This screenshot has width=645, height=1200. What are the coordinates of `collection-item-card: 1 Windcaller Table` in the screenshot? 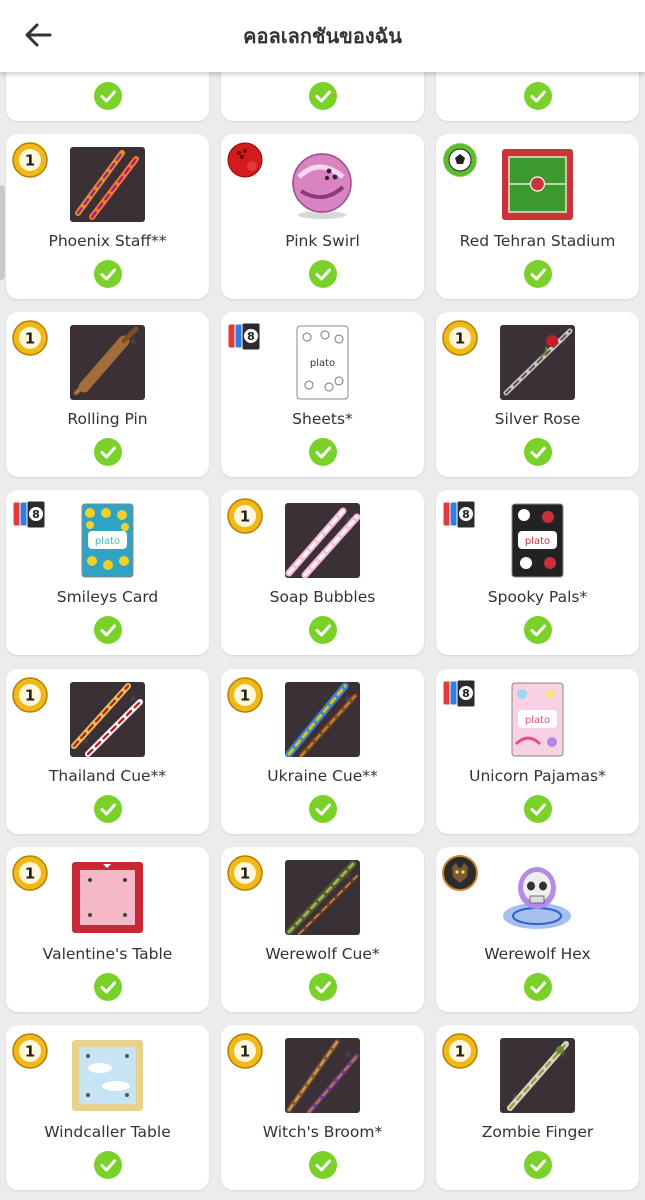 It's located at (107, 1107).